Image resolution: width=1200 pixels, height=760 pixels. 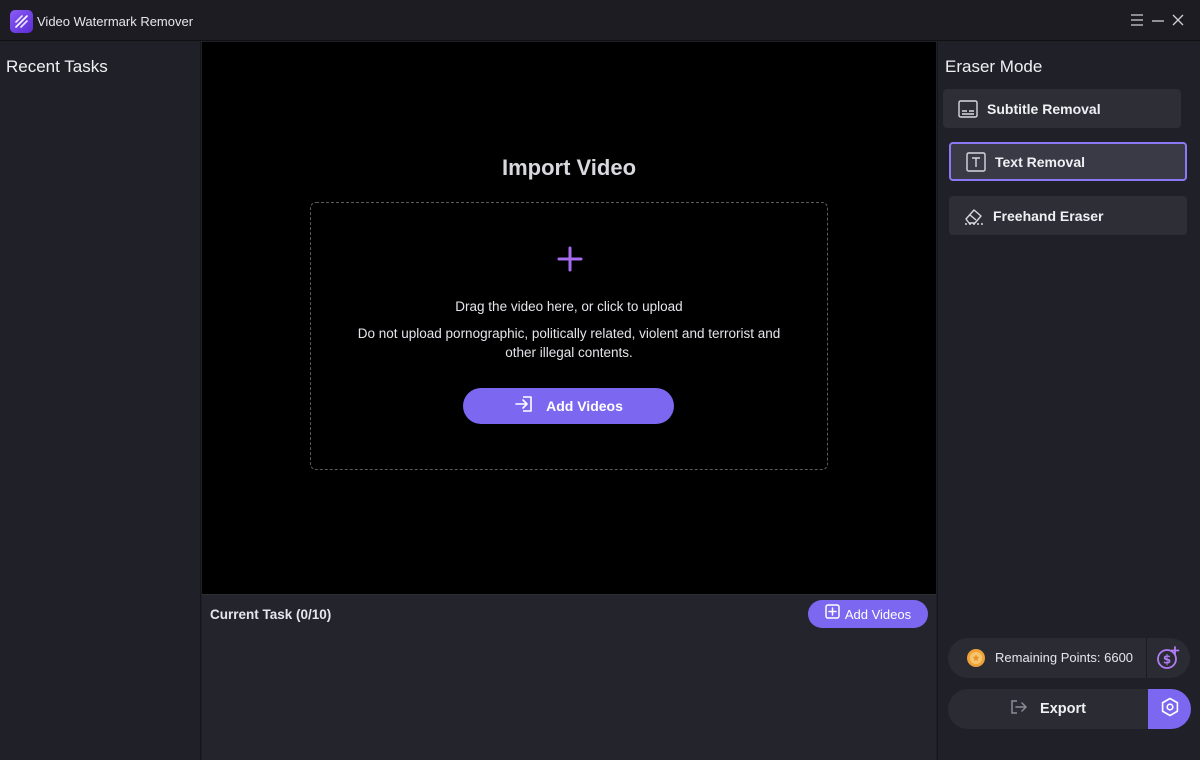 What do you see at coordinates (570, 259) in the screenshot?
I see `plus-icon` at bounding box center [570, 259].